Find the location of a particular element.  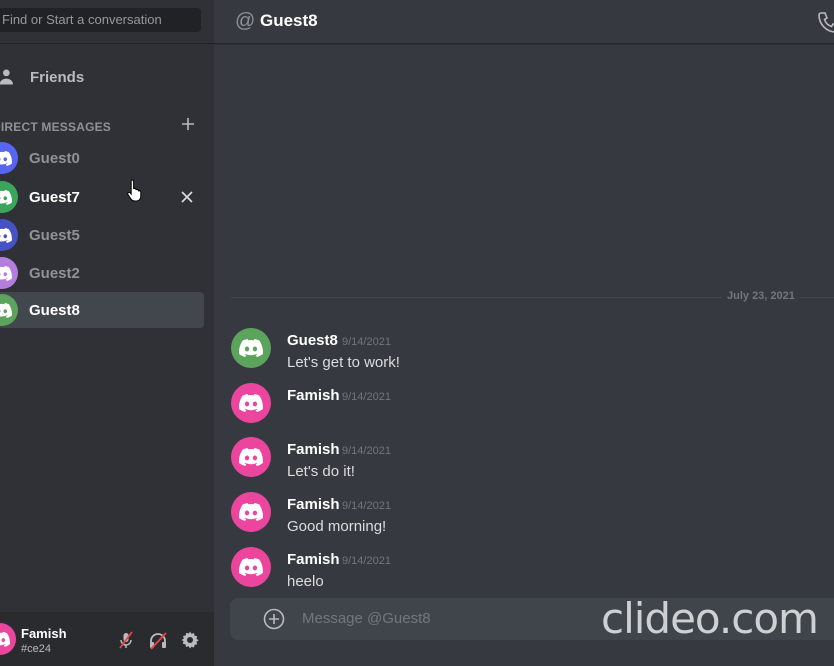

username: Famish is located at coordinates (44, 633).